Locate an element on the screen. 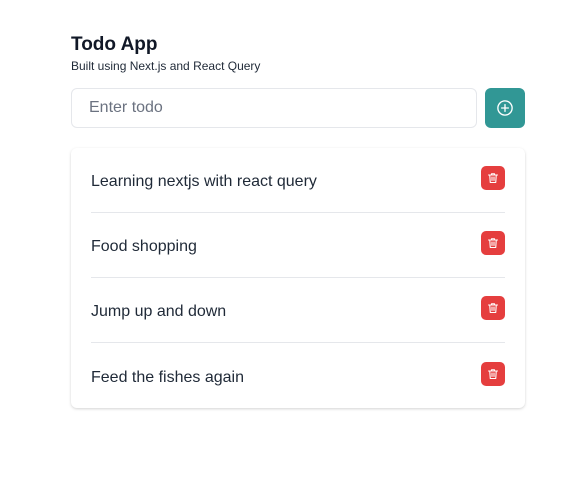 Image resolution: width=587 pixels, height=478 pixels. plus-circle-icon is located at coordinates (505, 108).